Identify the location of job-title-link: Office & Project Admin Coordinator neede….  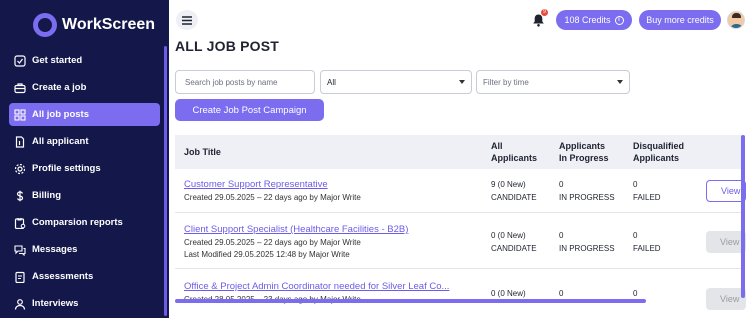
(330, 286).